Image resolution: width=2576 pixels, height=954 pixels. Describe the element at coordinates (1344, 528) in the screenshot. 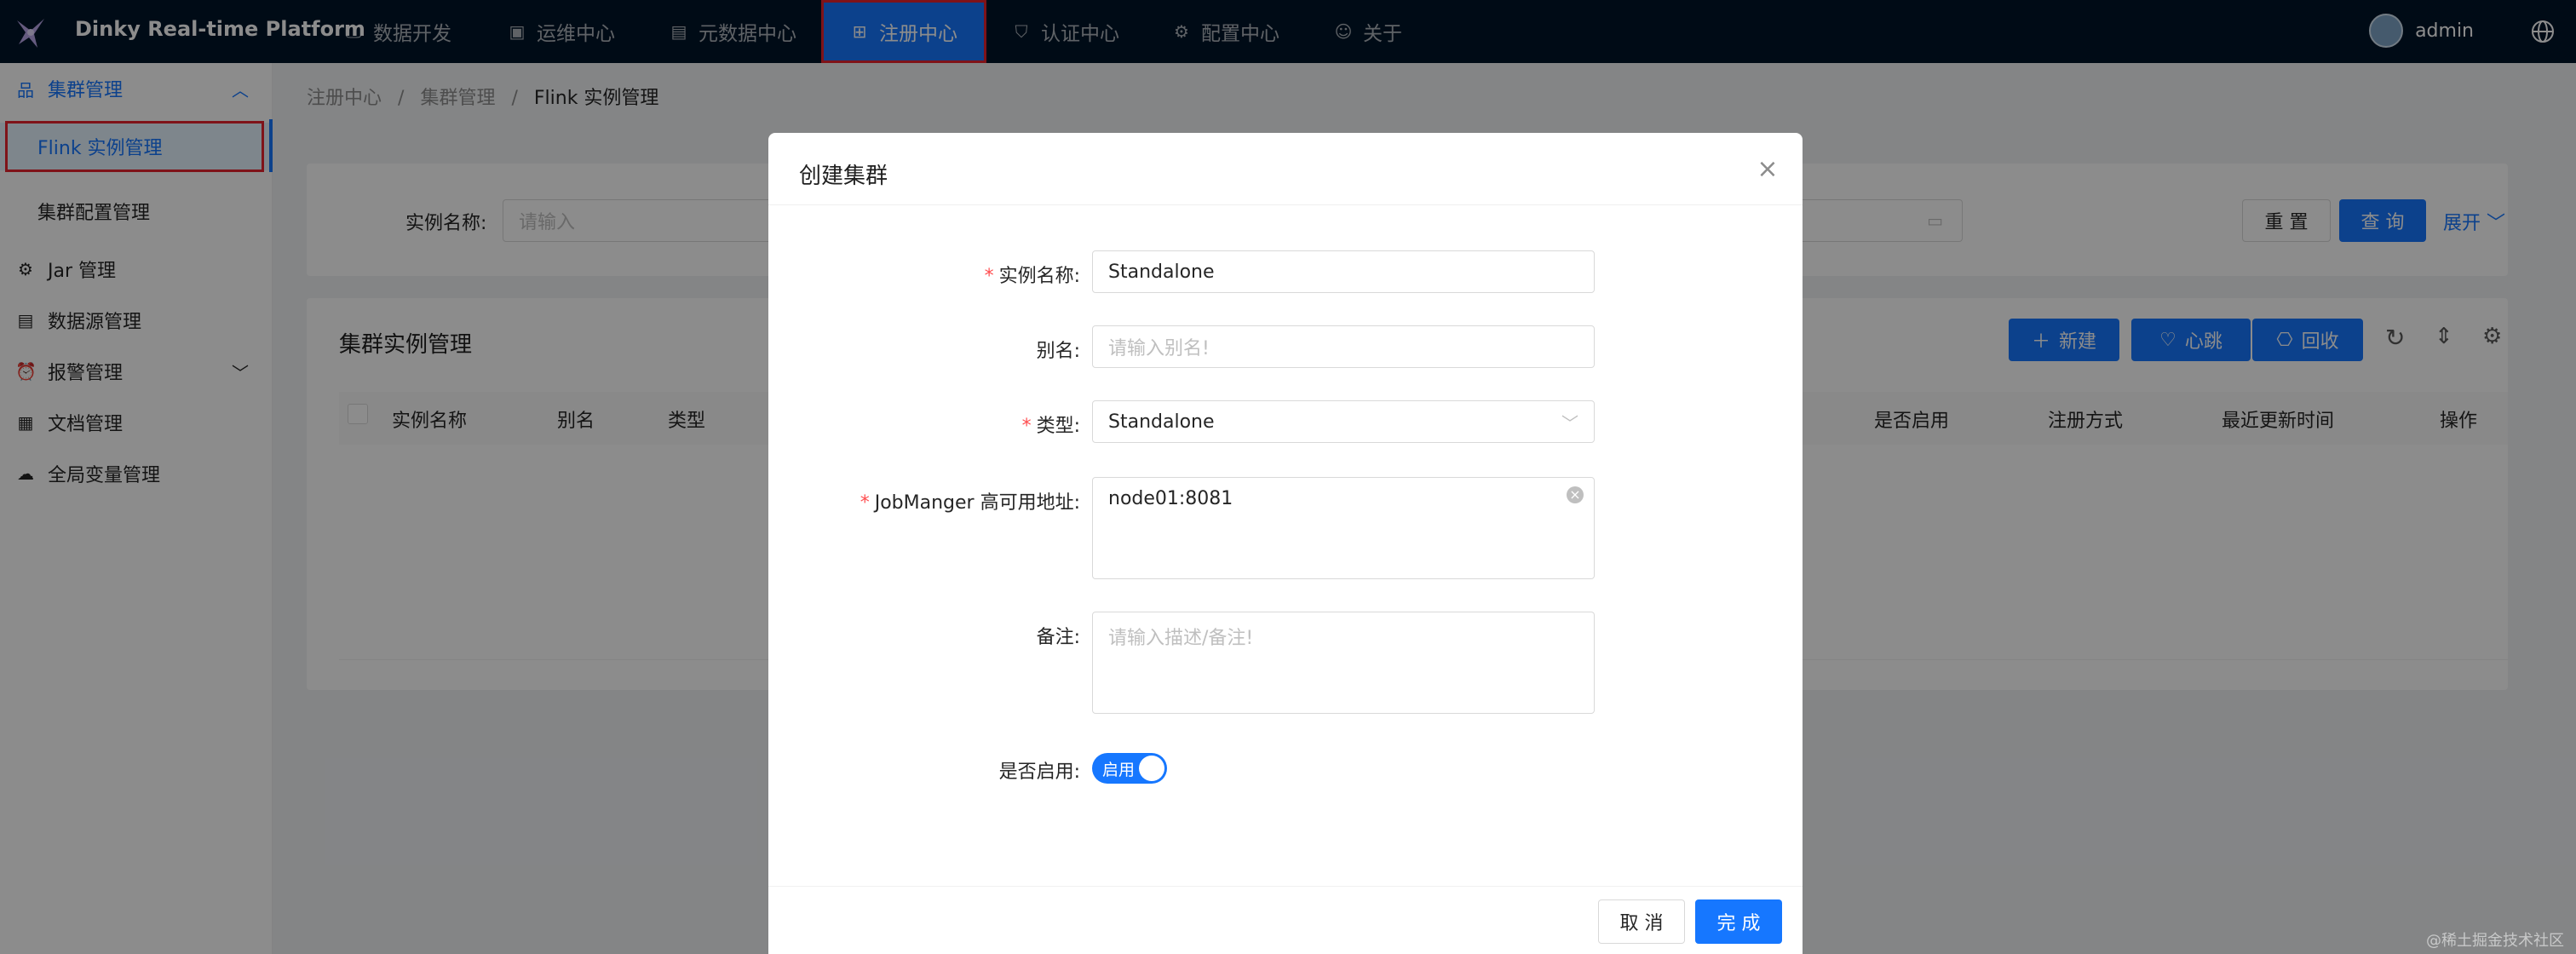

I see `jobmanager-address-textarea: node01:8081 ×` at that location.